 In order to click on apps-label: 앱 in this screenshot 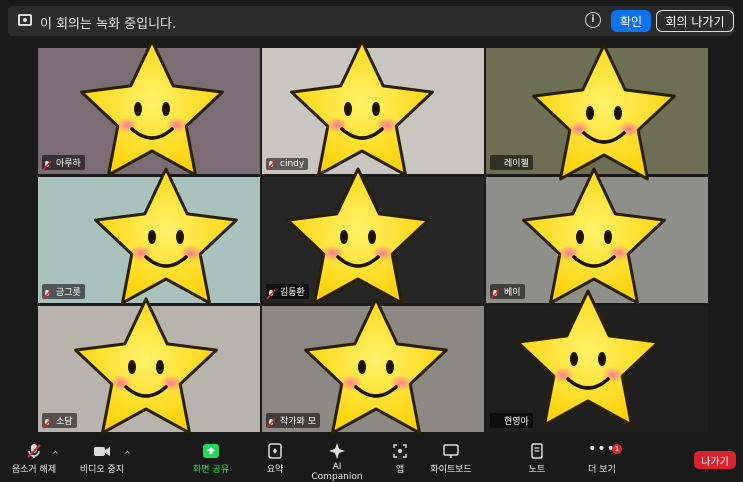, I will do `click(400, 470)`.